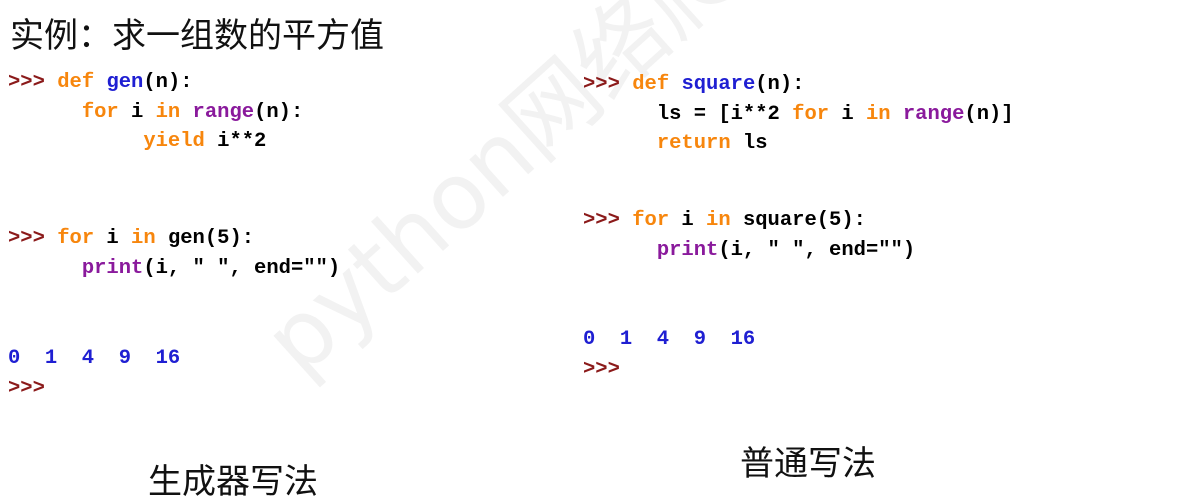 Image resolution: width=1181 pixels, height=503 pixels. What do you see at coordinates (94, 373) in the screenshot?
I see `generator-output: 0 1 4 9 16 >>>` at bounding box center [94, 373].